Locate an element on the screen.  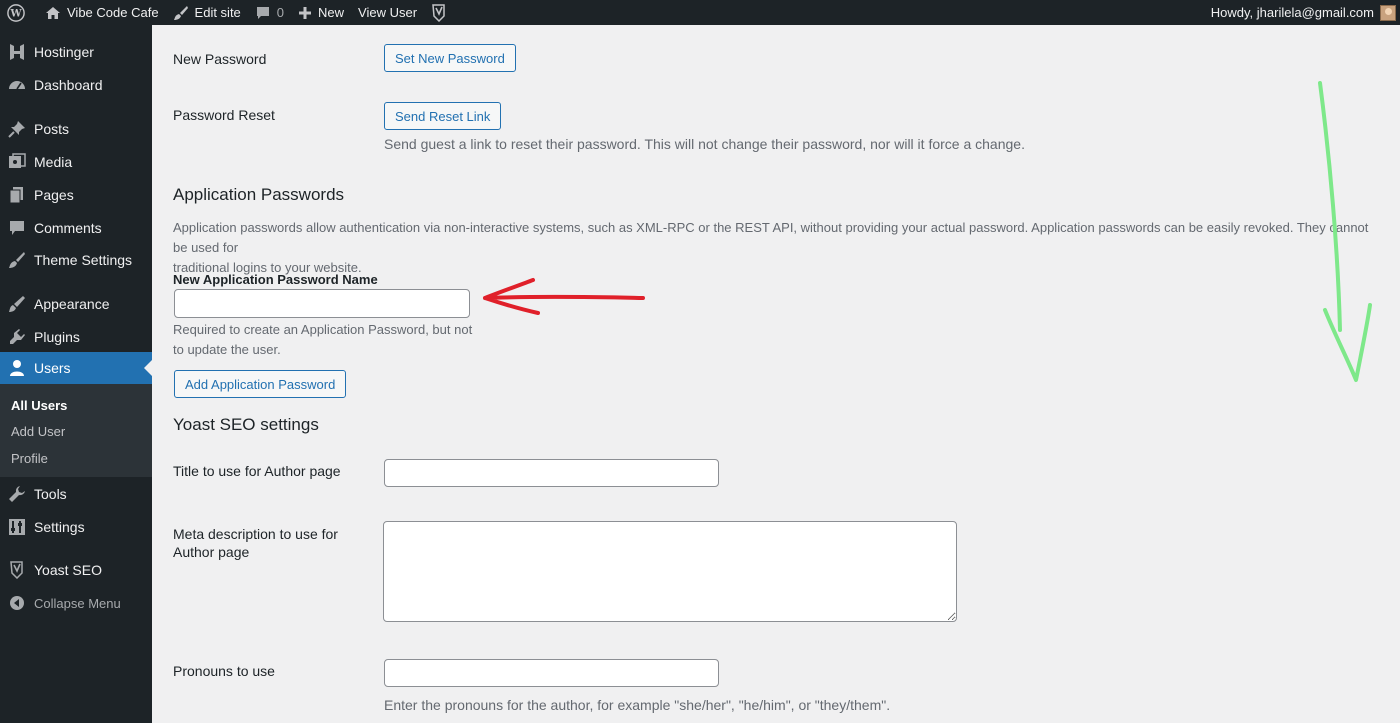
plugin-icon is located at coordinates (17, 337).